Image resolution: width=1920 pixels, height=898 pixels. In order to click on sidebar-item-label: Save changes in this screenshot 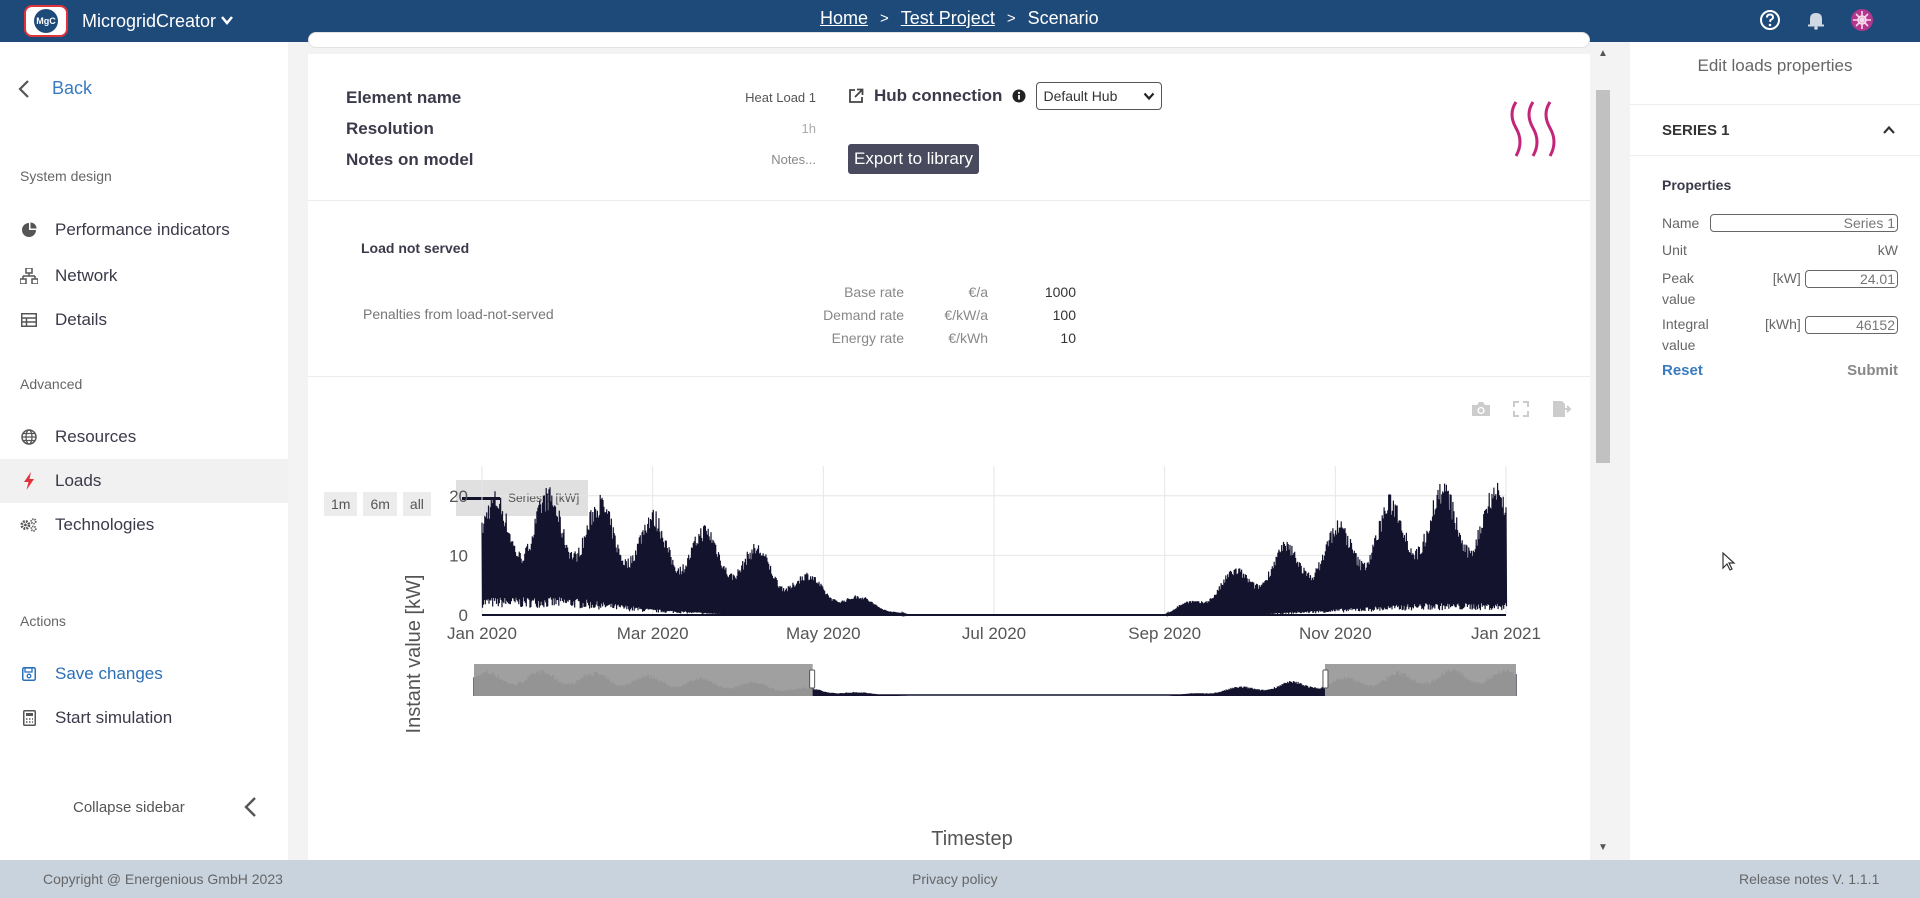, I will do `click(109, 673)`.